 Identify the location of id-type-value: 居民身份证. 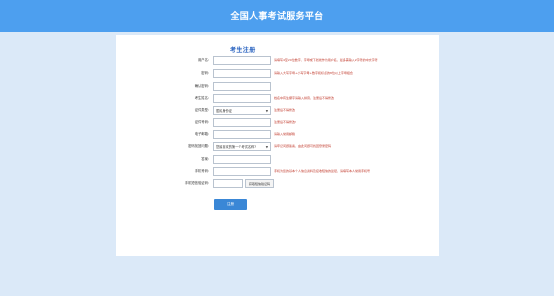
(224, 111).